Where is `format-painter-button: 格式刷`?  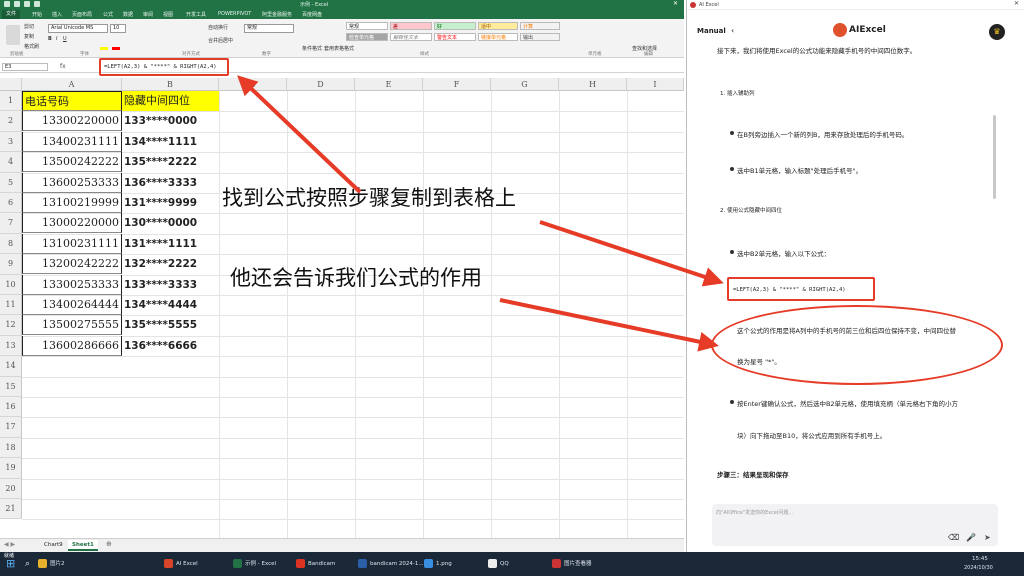
format-painter-button: 格式刷 is located at coordinates (31, 46).